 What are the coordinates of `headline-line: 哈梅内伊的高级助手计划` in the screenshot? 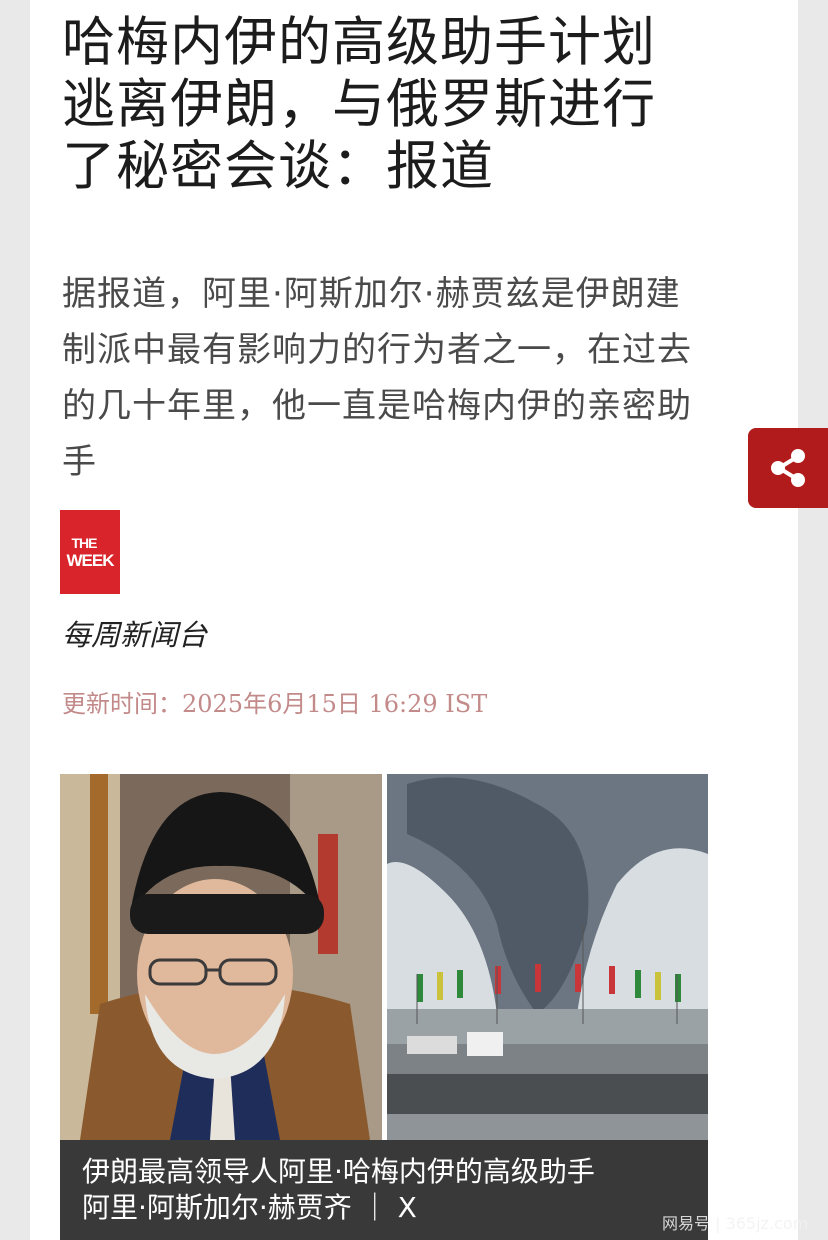 It's located at (359, 42).